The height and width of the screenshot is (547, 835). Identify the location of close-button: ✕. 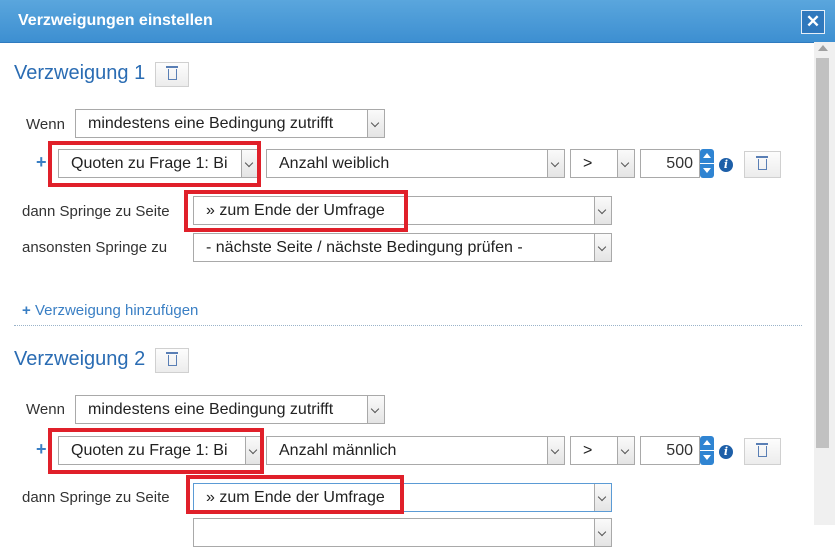
(813, 22).